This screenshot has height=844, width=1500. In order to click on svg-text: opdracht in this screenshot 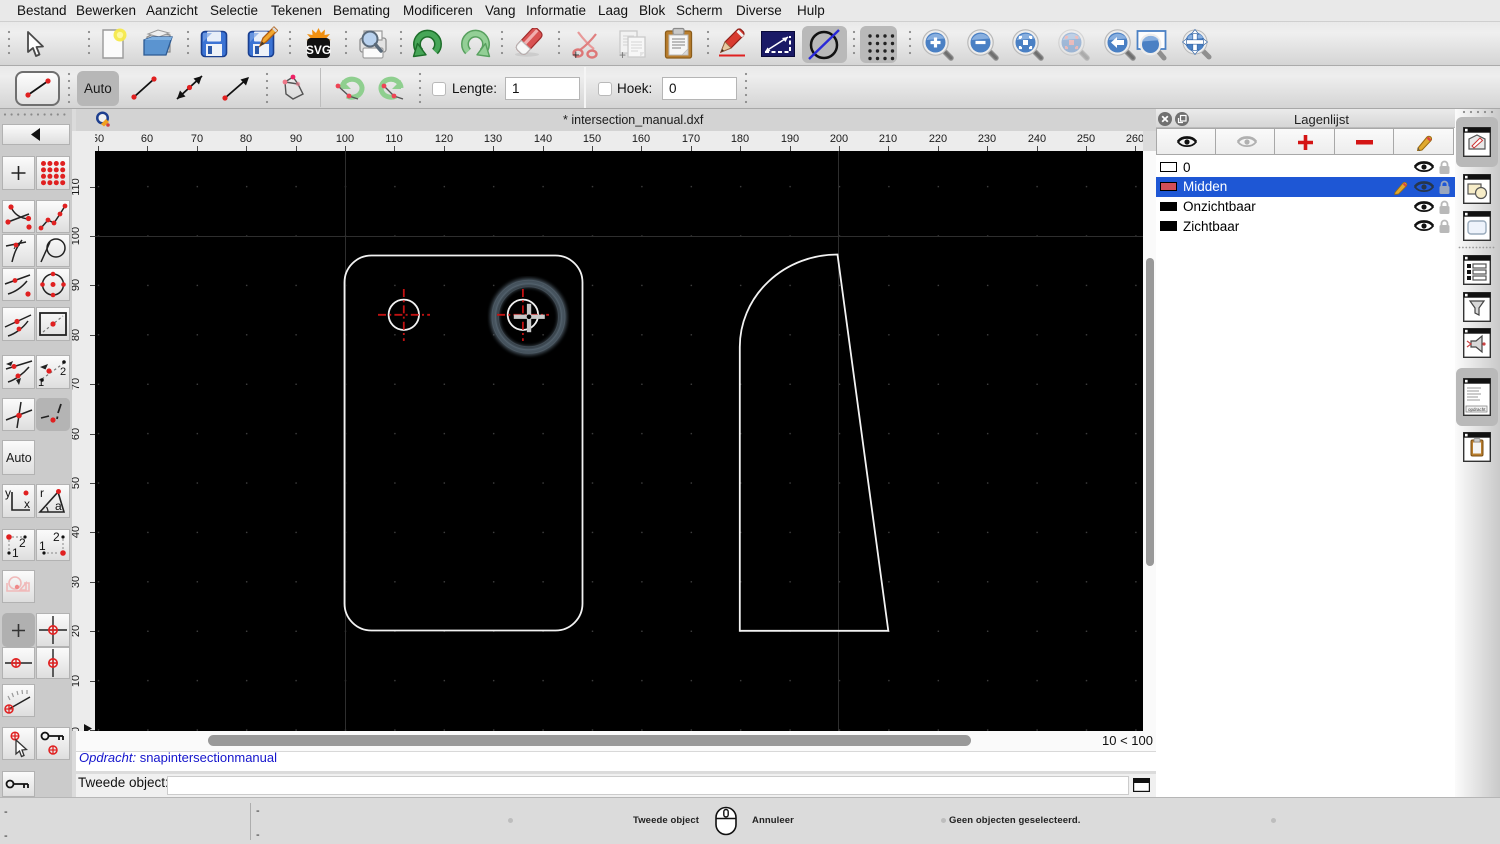, I will do `click(1477, 409)`.